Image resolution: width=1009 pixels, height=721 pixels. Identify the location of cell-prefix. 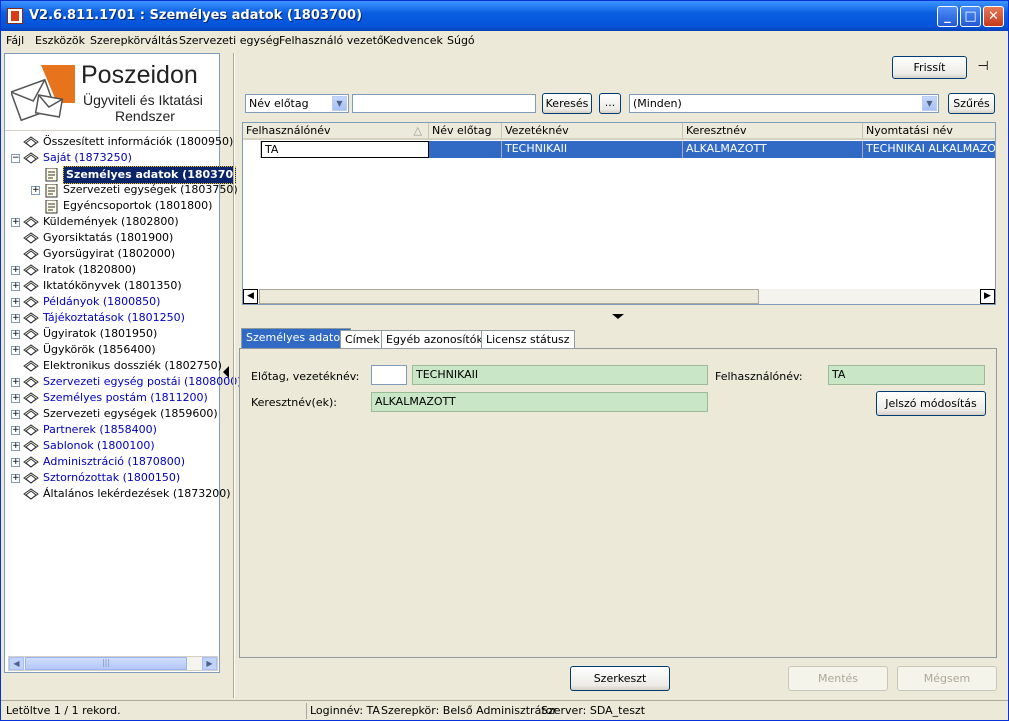
(465, 149).